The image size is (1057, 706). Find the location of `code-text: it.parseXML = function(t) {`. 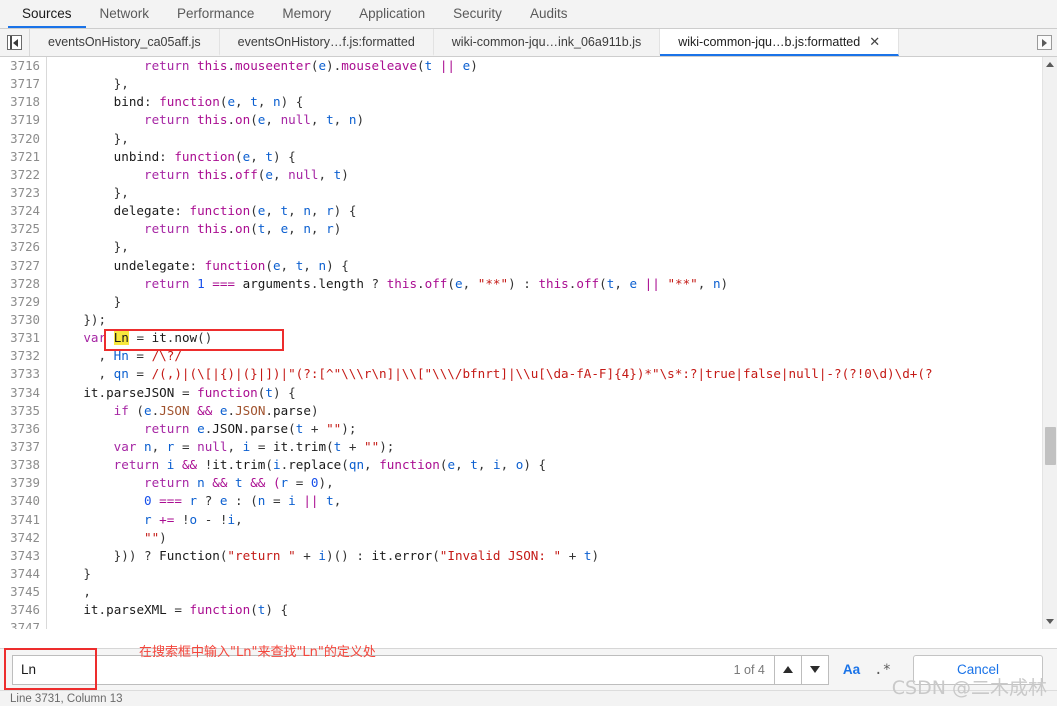

code-text: it.parseXML = function(t) { is located at coordinates (164, 610).